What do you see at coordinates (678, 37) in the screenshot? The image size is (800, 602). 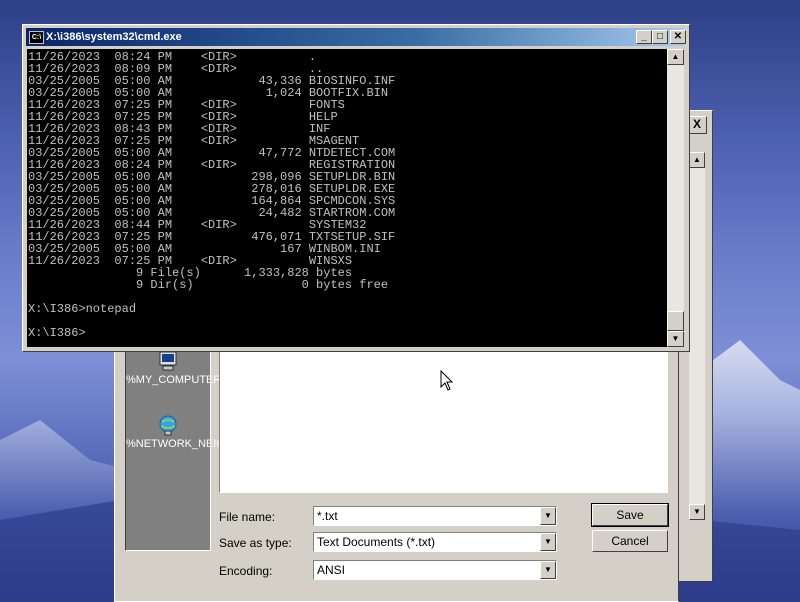 I see `close-icon: ✕` at bounding box center [678, 37].